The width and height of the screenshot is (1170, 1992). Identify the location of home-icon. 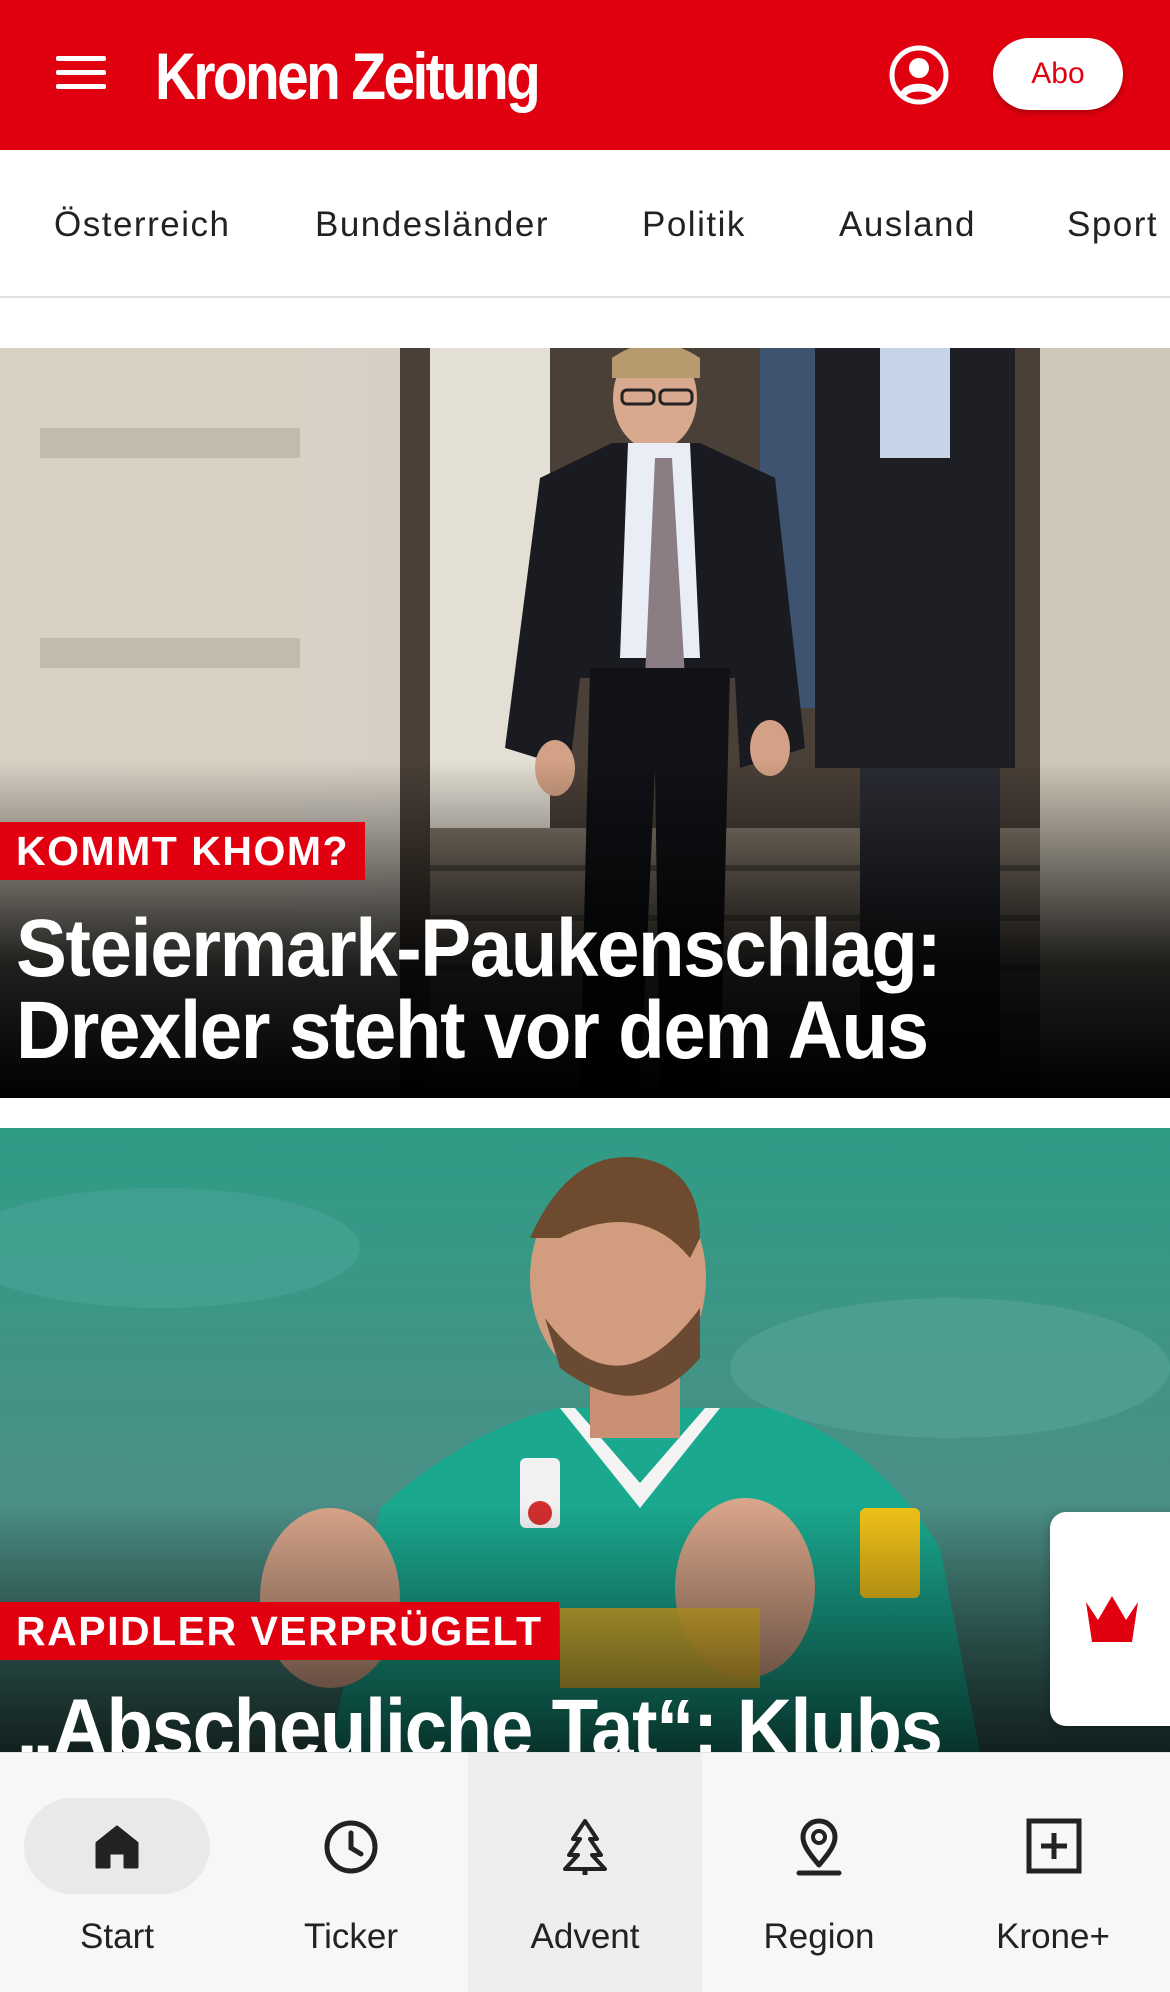
(117, 1847).